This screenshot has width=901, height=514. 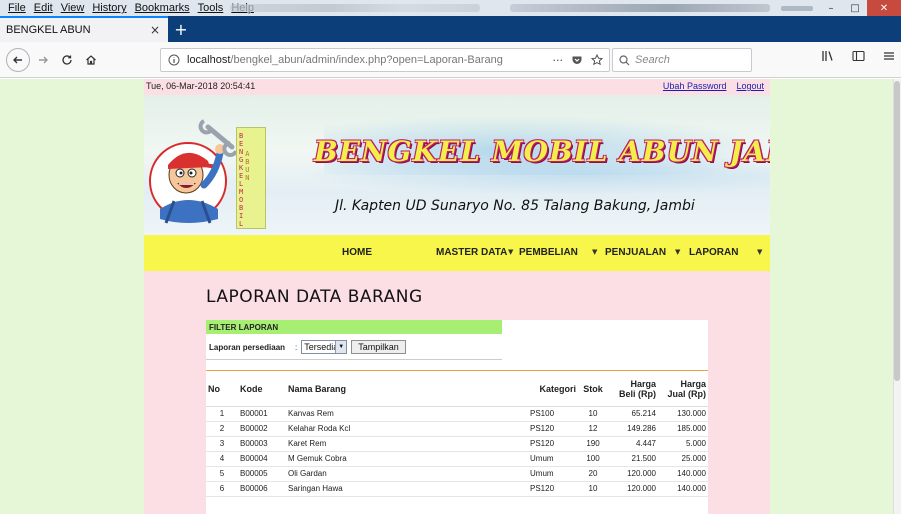 What do you see at coordinates (597, 59) in the screenshot?
I see `bookmark-star-icon` at bounding box center [597, 59].